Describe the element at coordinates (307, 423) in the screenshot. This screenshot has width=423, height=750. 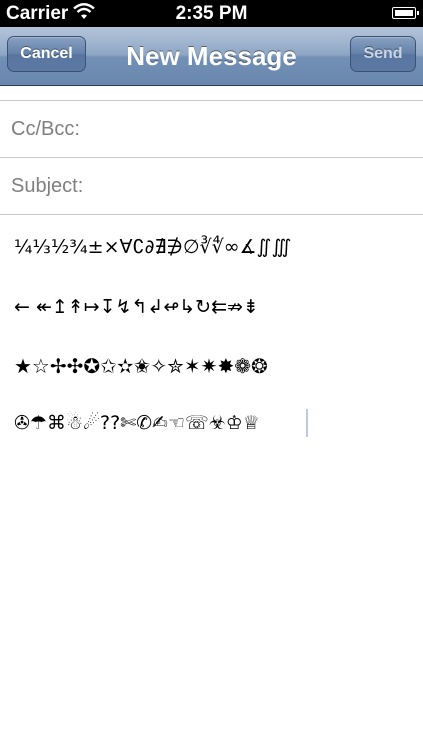
I see `text-cursor` at that location.